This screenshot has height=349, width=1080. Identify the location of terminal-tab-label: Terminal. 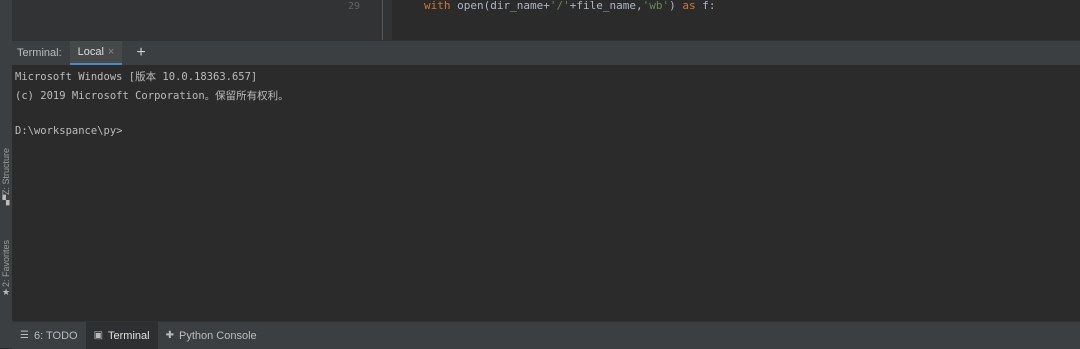
(129, 335).